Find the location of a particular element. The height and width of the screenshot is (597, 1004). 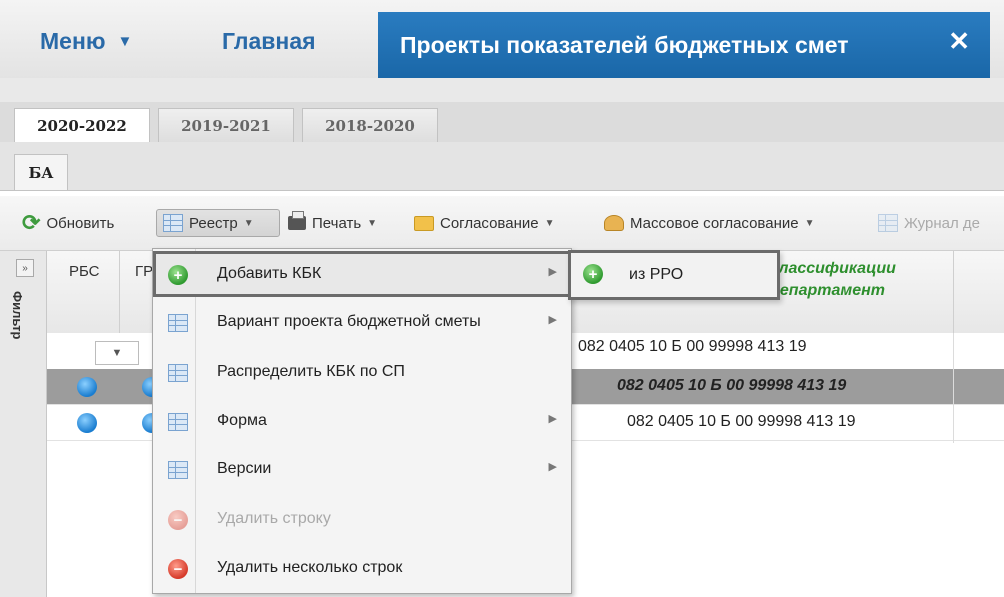

menu-item-budget-variant: Вариант проекта бюджетной сметы ▶ is located at coordinates (362, 322).